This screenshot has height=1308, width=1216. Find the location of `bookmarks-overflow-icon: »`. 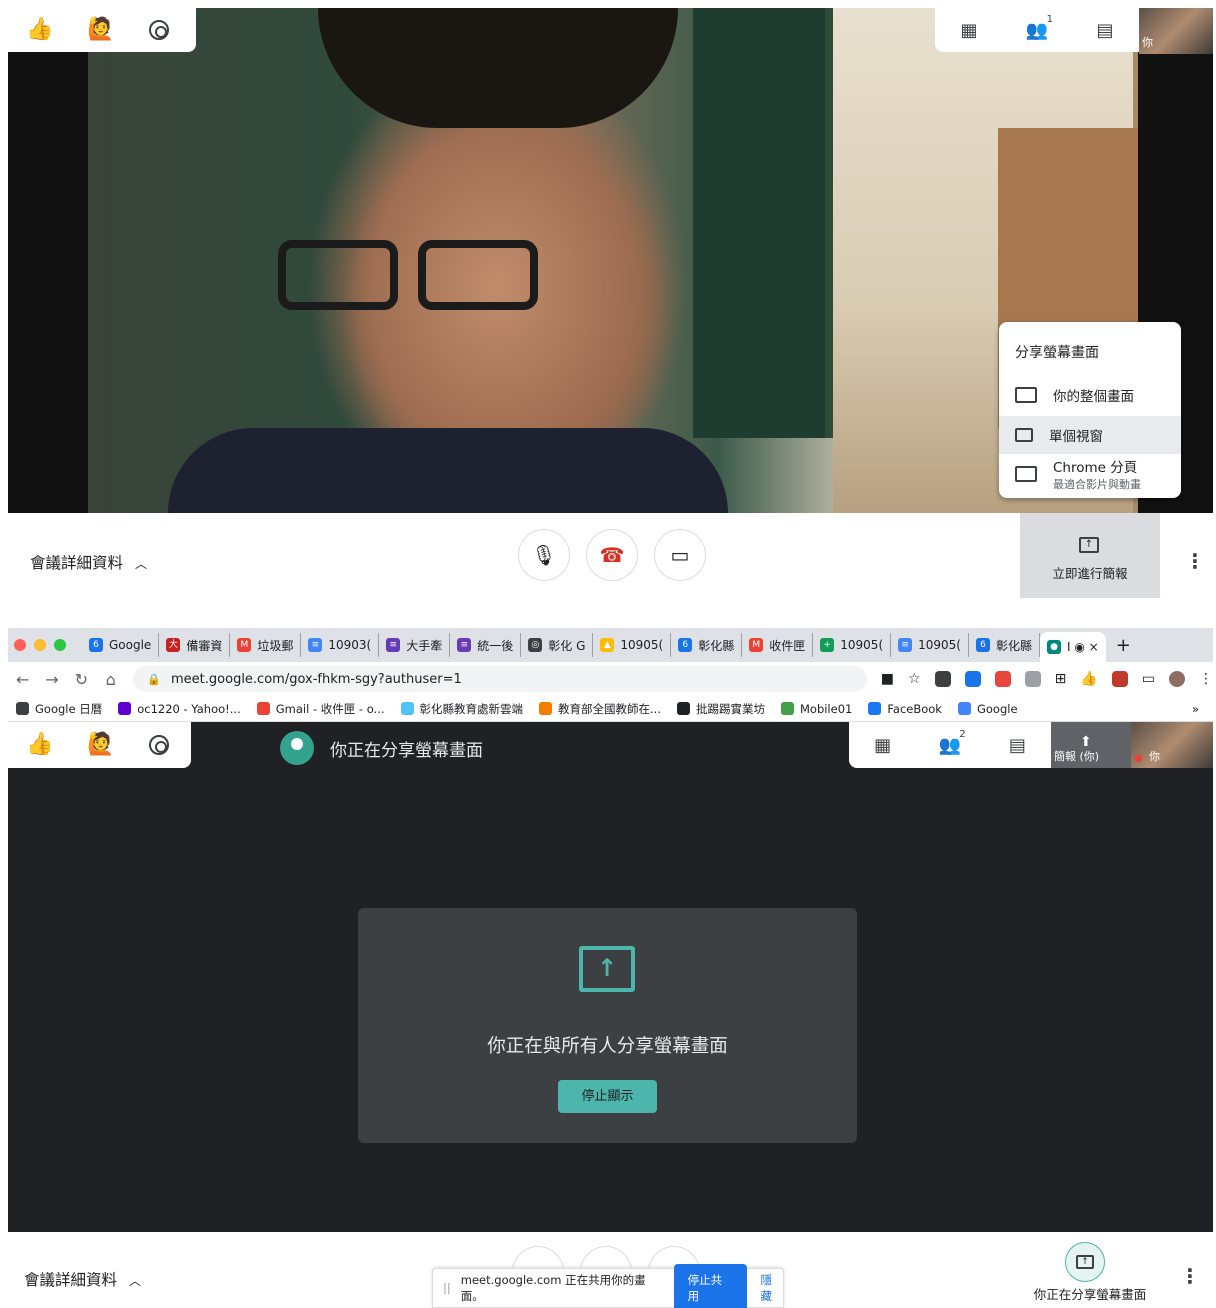

bookmarks-overflow-icon: » is located at coordinates (1195, 709).